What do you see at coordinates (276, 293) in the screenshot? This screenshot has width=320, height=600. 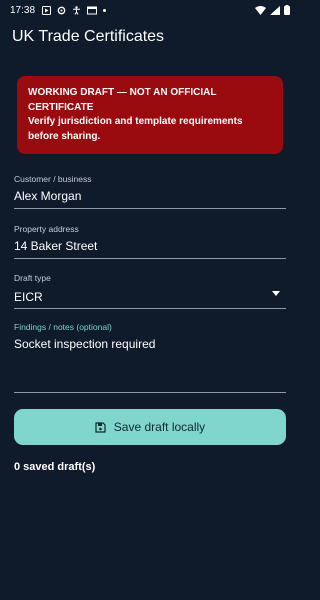 I see `dropdown-arrow-icon` at bounding box center [276, 293].